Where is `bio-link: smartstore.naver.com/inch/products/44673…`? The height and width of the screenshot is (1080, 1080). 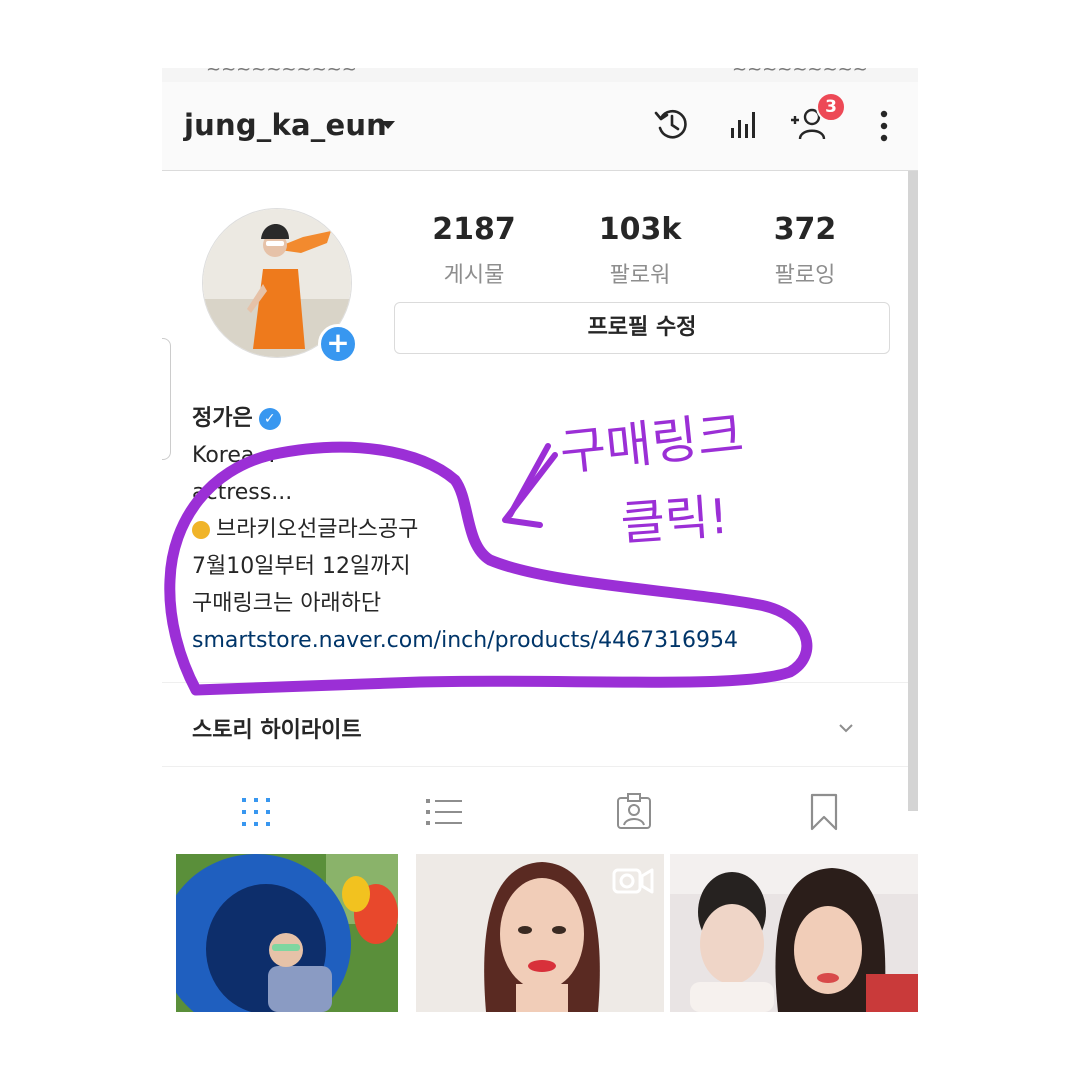
bio-link: smartstore.naver.com/inch/products/44673… is located at coordinates (542, 640).